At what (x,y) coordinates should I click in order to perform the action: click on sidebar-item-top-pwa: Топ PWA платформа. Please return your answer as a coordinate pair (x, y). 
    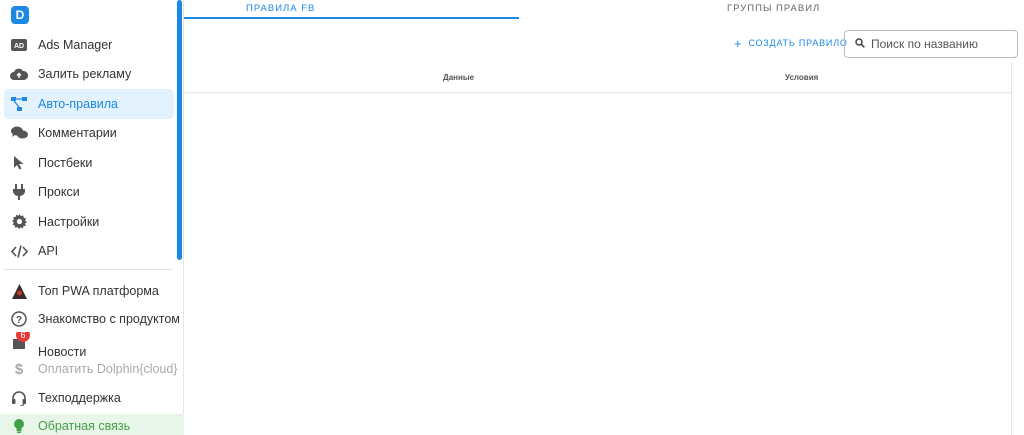
    Looking at the image, I should click on (92, 291).